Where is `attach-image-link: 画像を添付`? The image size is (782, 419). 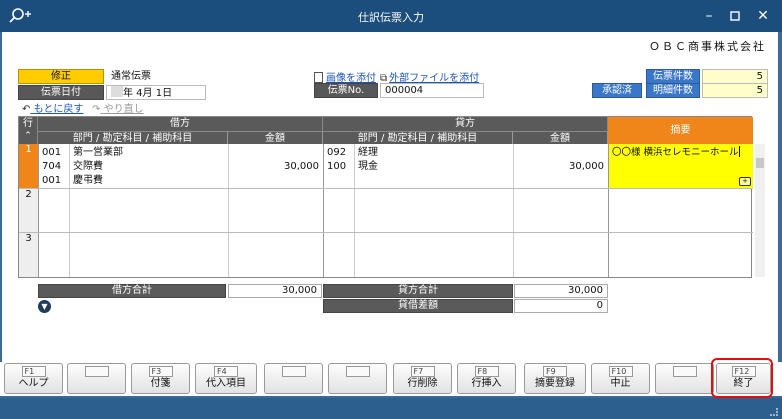
attach-image-link: 画像を添付 is located at coordinates (345, 76).